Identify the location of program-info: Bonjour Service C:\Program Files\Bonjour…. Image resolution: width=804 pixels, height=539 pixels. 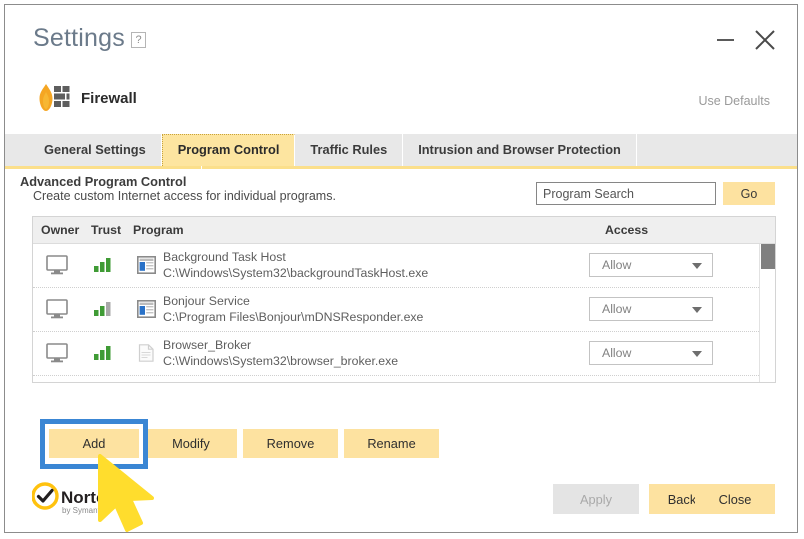
(293, 309).